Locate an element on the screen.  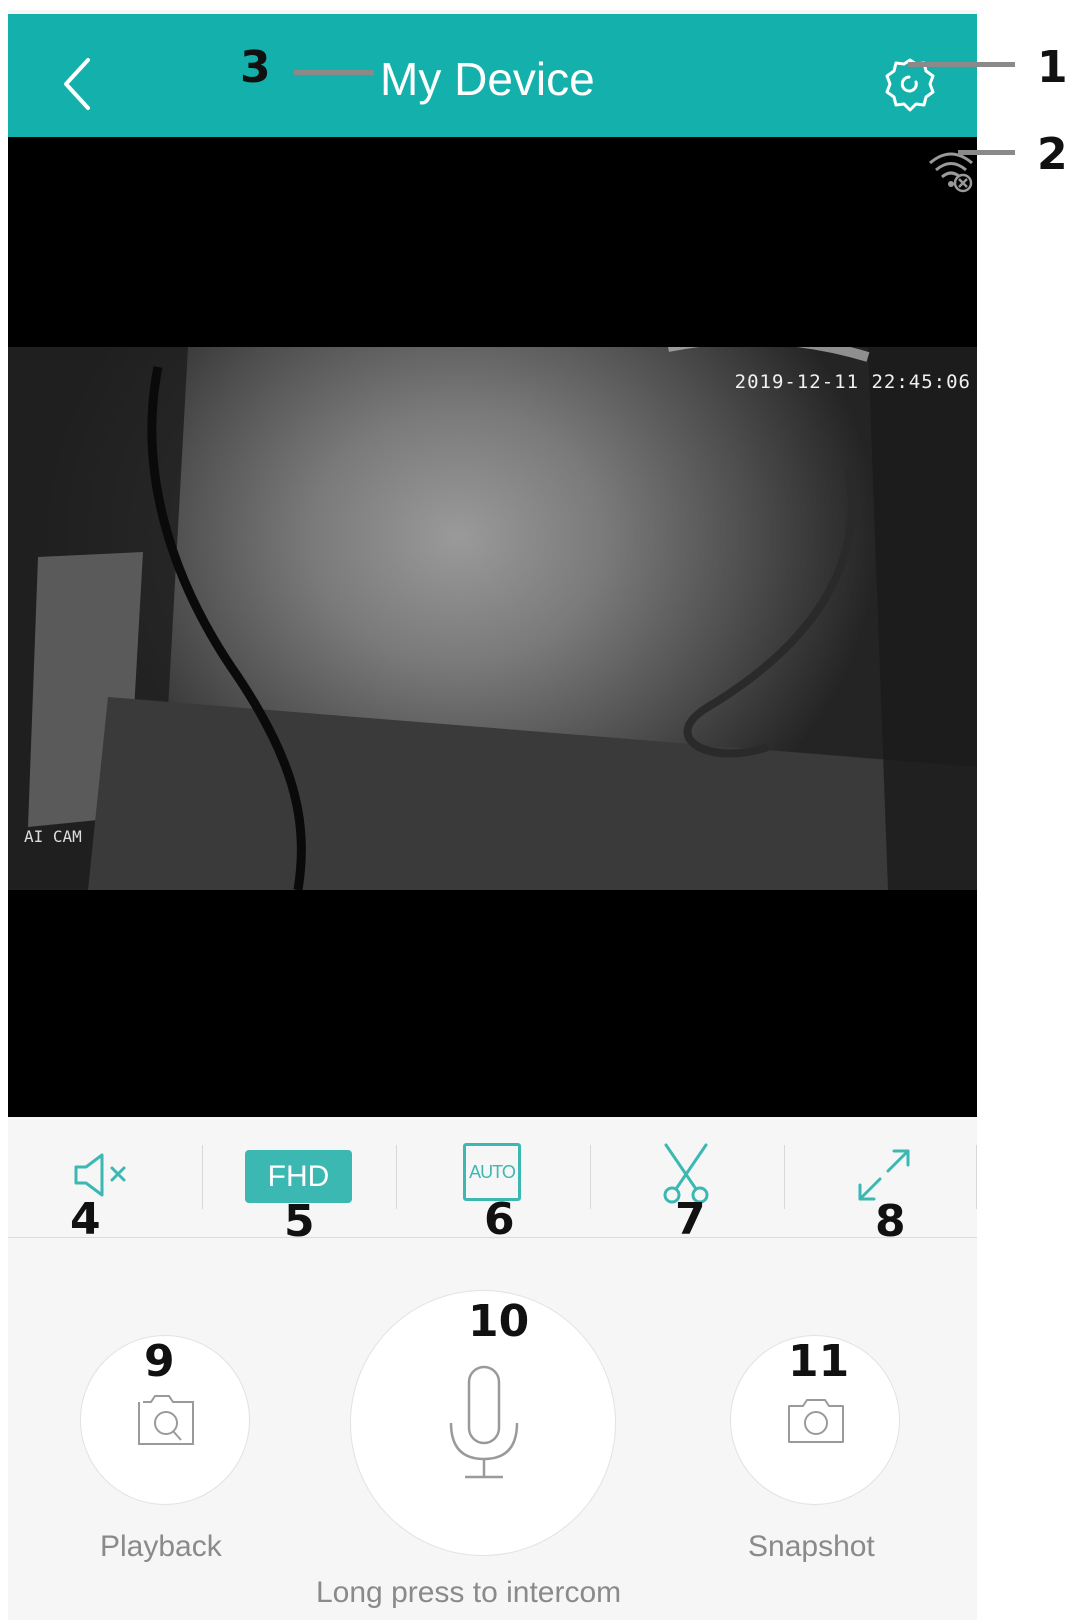
callout-2: 2 is located at coordinates (1052, 154).